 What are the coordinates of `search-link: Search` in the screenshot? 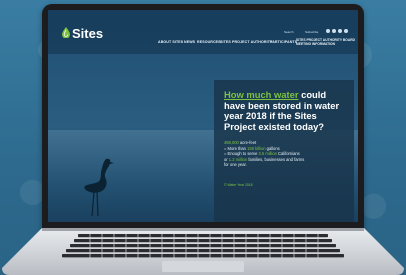 It's located at (289, 32).